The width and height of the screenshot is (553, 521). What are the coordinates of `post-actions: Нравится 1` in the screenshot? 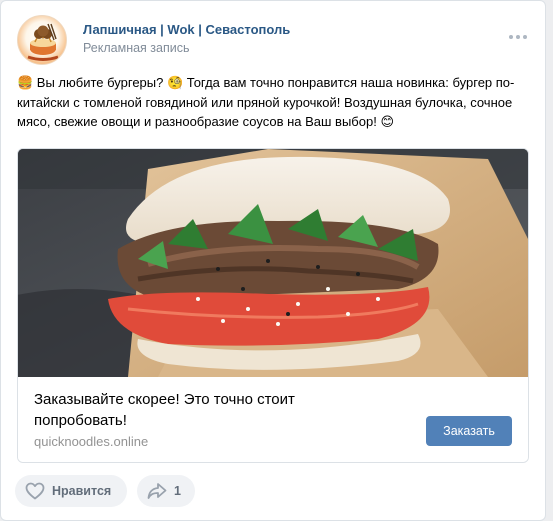 It's located at (273, 491).